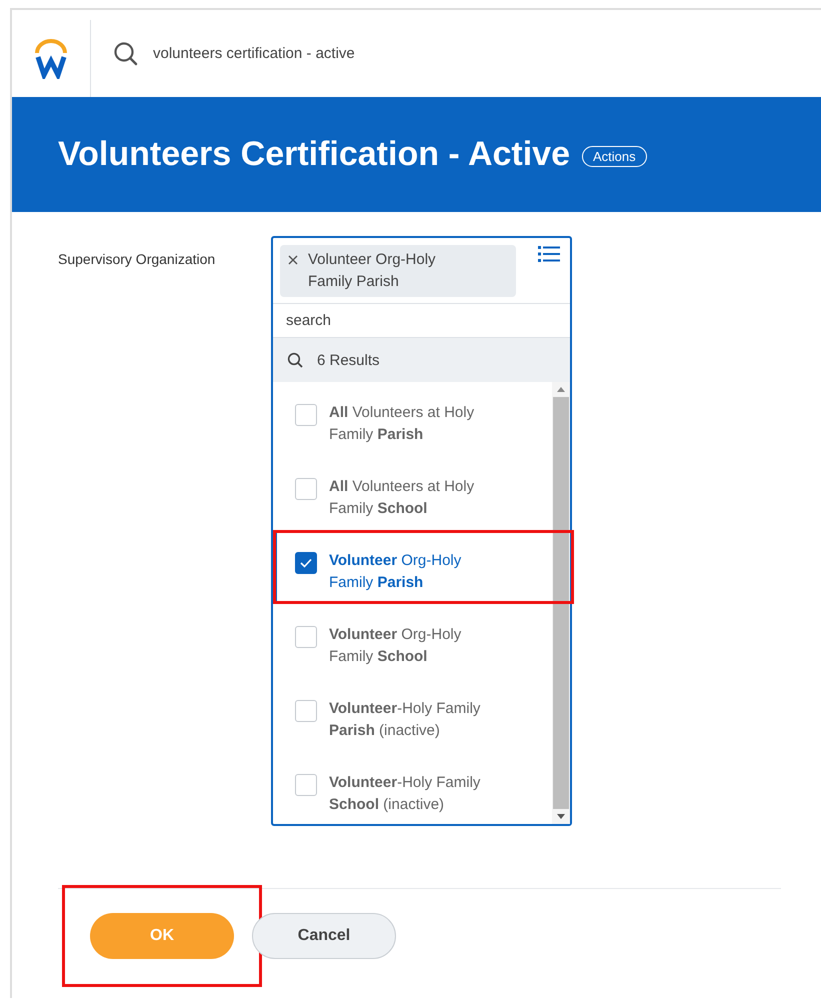 This screenshot has width=821, height=1000. What do you see at coordinates (51, 58) in the screenshot?
I see `logo-icon` at bounding box center [51, 58].